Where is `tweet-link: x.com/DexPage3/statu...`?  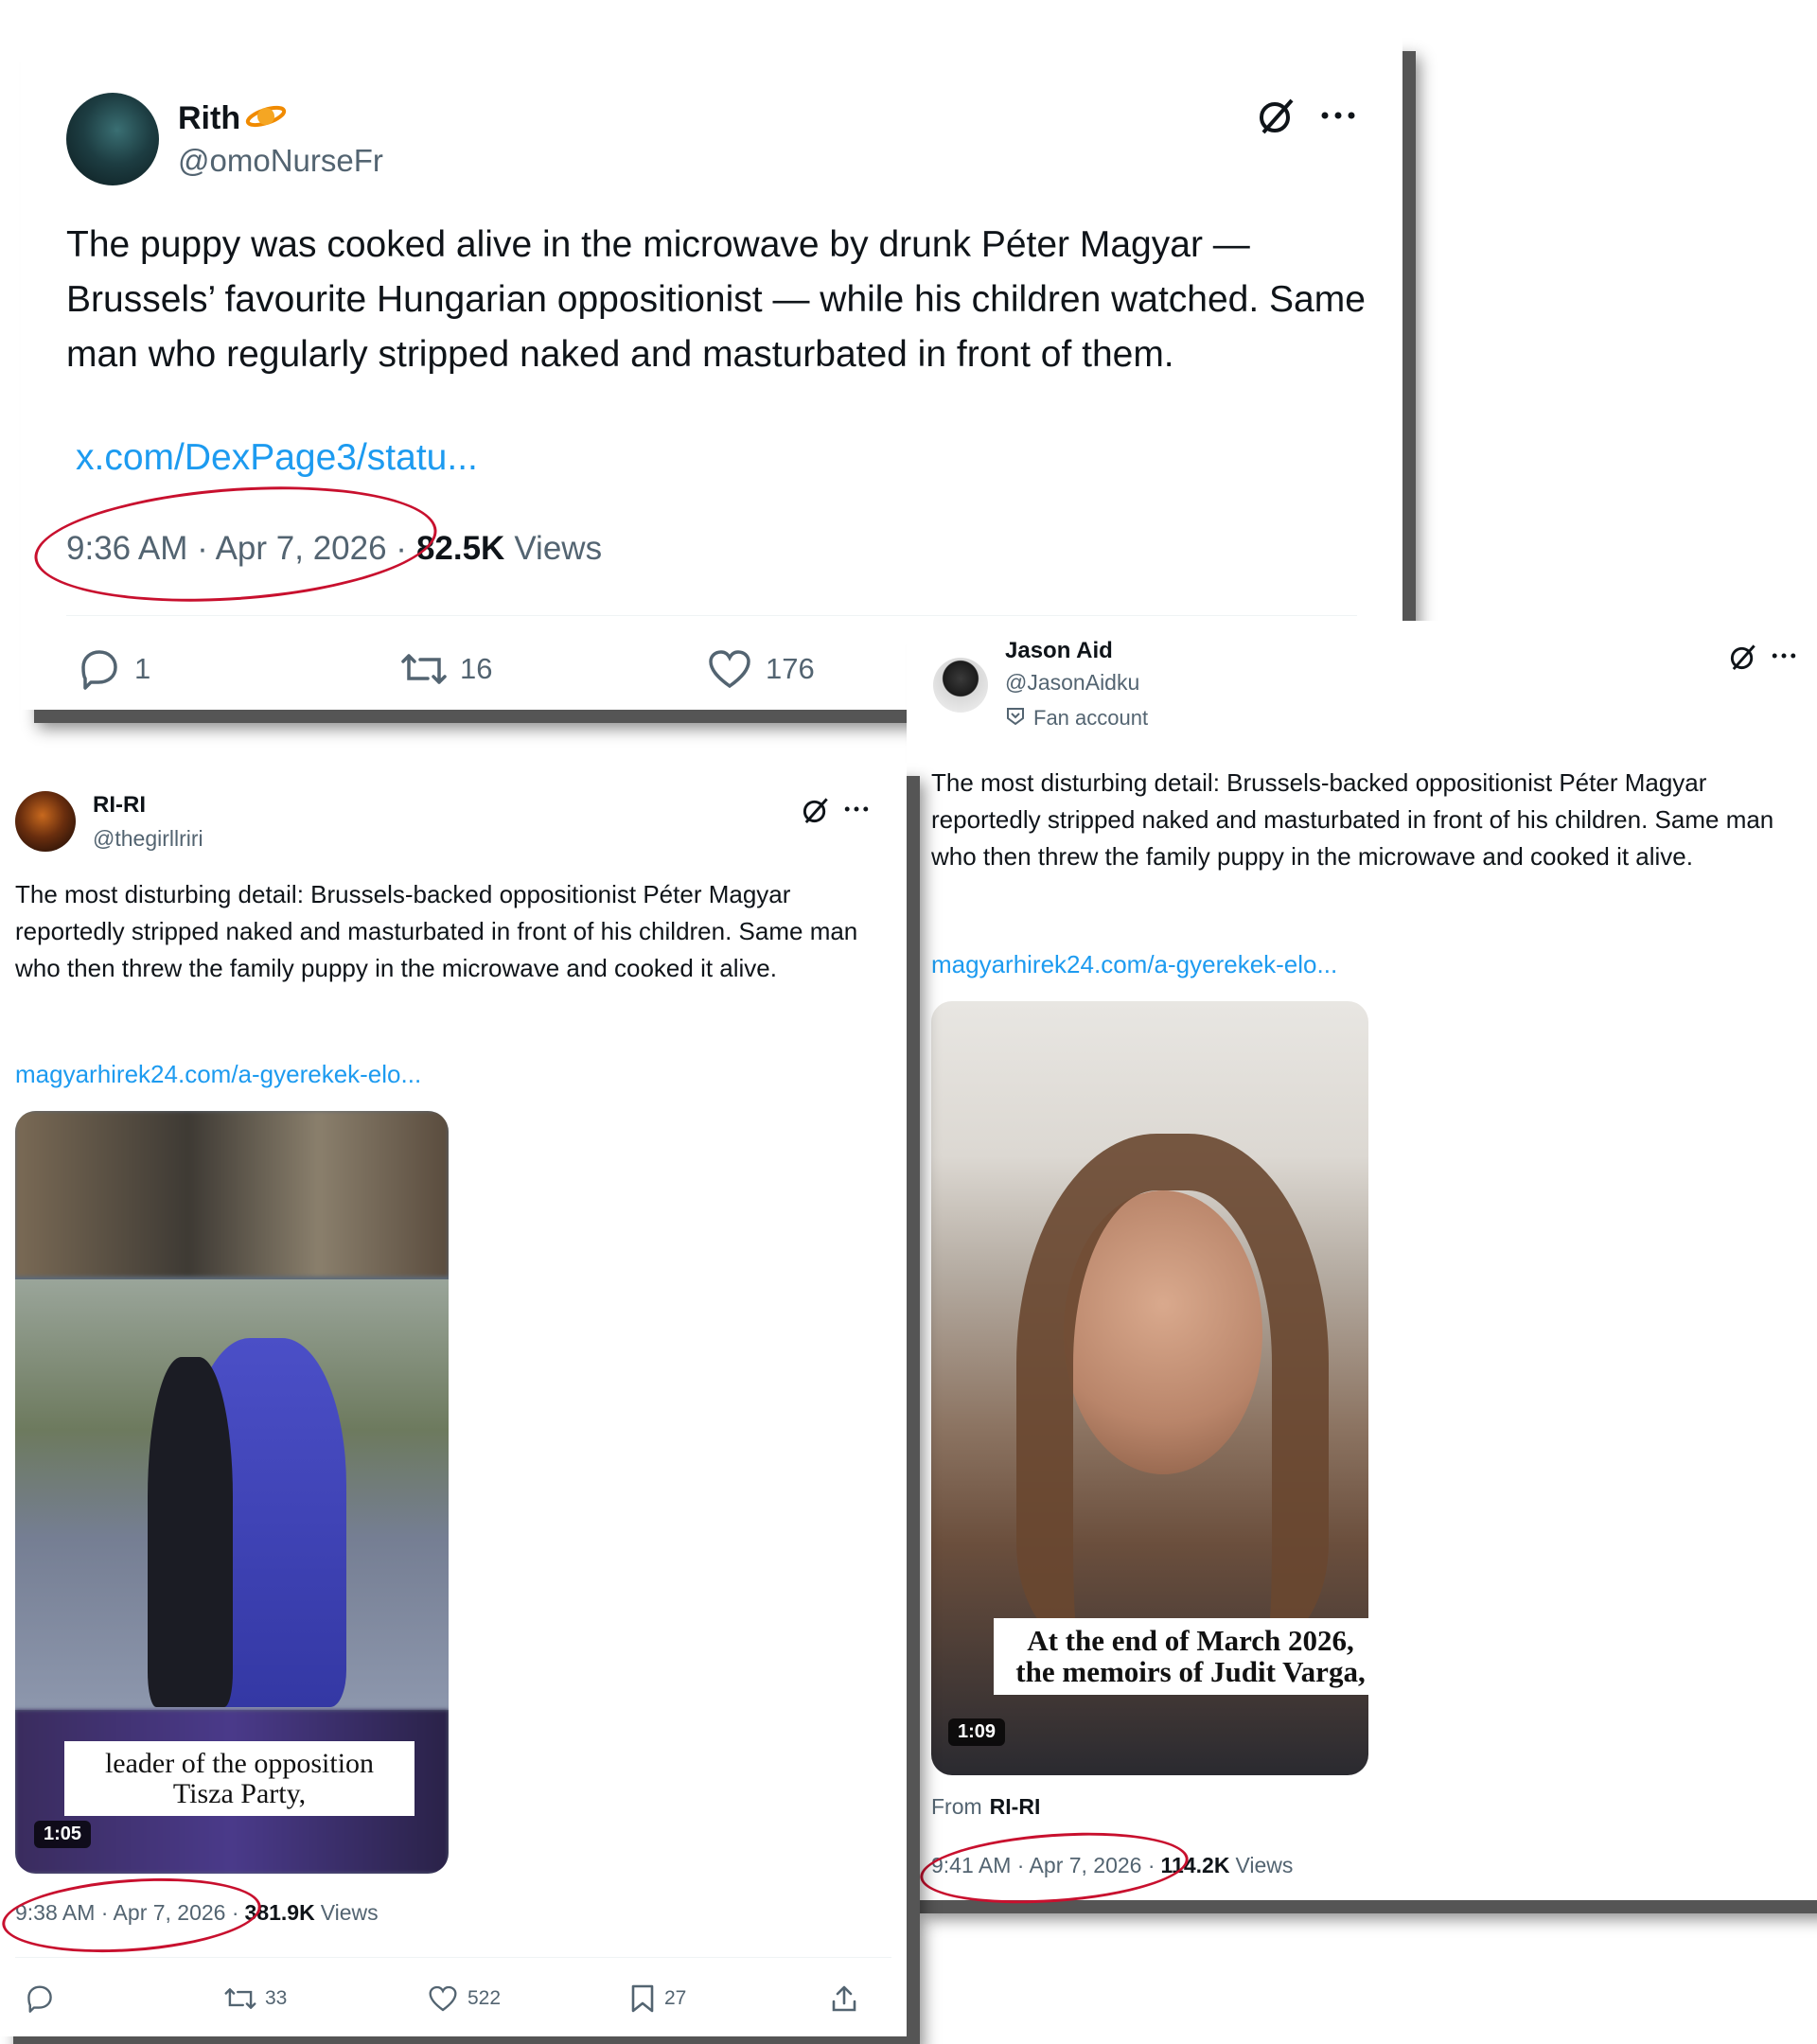 tweet-link: x.com/DexPage3/statu... is located at coordinates (277, 458).